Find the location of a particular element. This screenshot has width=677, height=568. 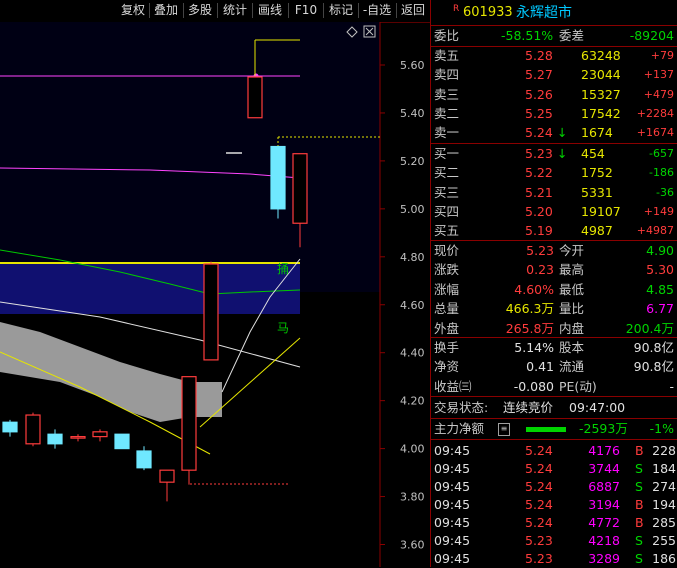

status-value: 连续竞价 is located at coordinates (528, 407).